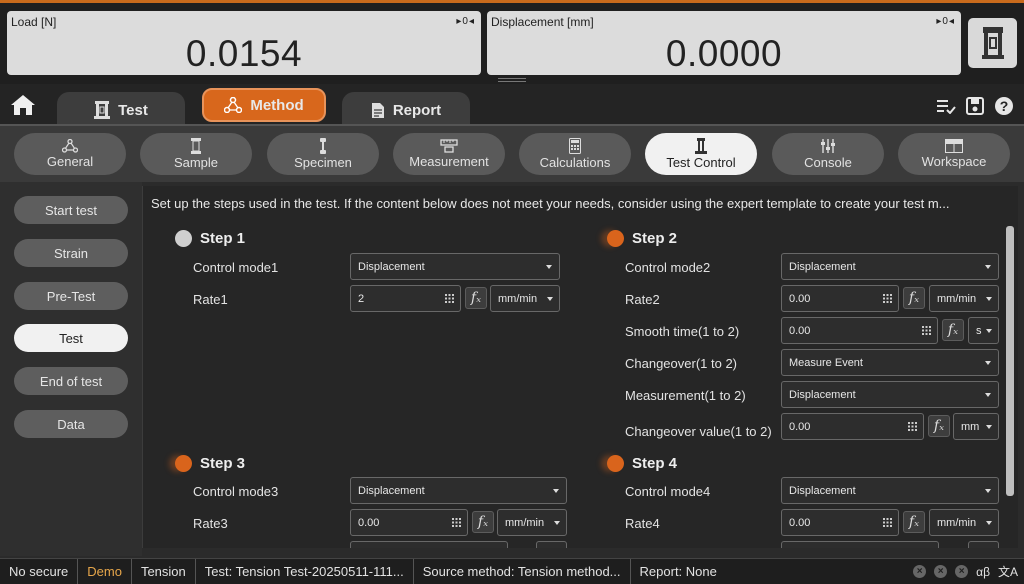  What do you see at coordinates (890, 490) in the screenshot?
I see `step-4-control-mode-select: Displacement` at bounding box center [890, 490].